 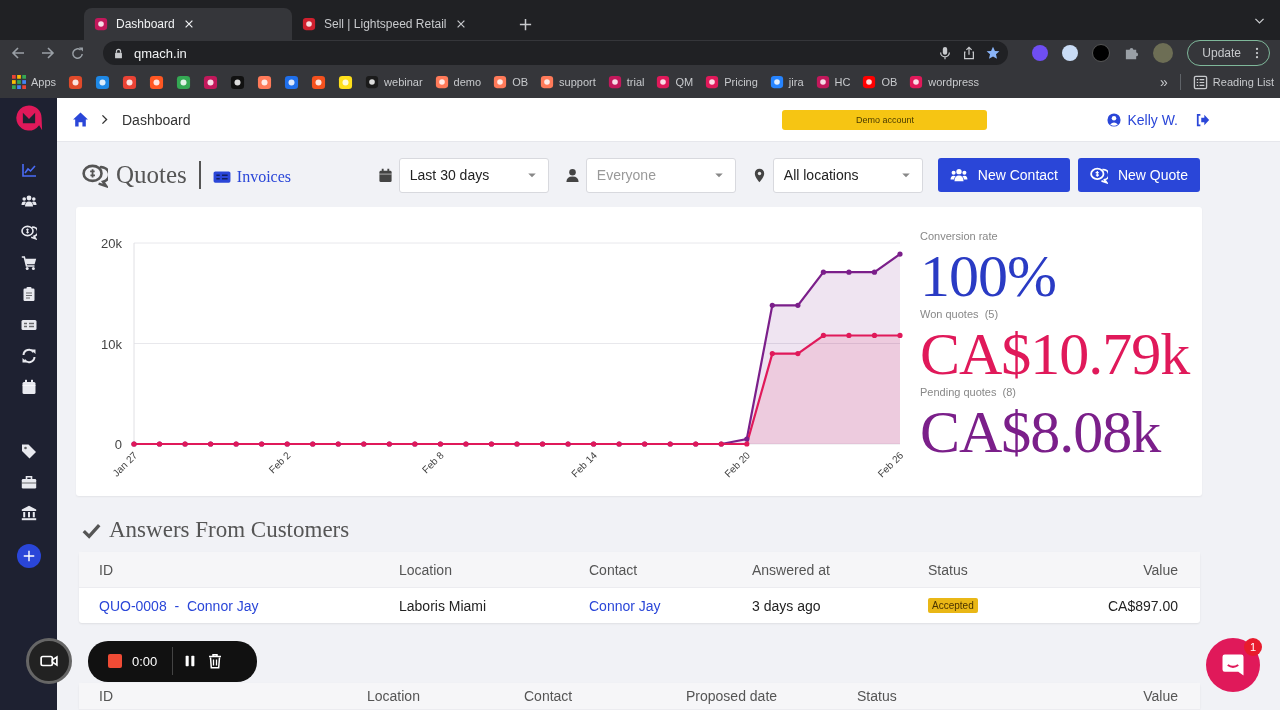 I want to click on filter-dropdown: All locations, so click(x=847, y=175).